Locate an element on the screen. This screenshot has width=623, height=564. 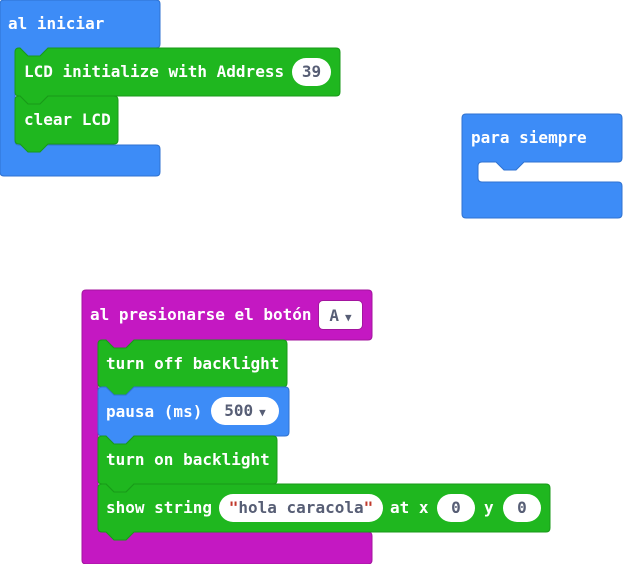
lcd-initialize-label: LCD initialize with Address is located at coordinates (154, 71).